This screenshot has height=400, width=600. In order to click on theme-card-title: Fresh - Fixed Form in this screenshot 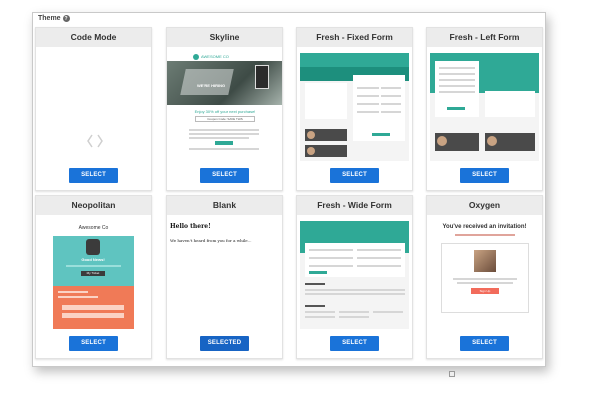, I will do `click(354, 37)`.